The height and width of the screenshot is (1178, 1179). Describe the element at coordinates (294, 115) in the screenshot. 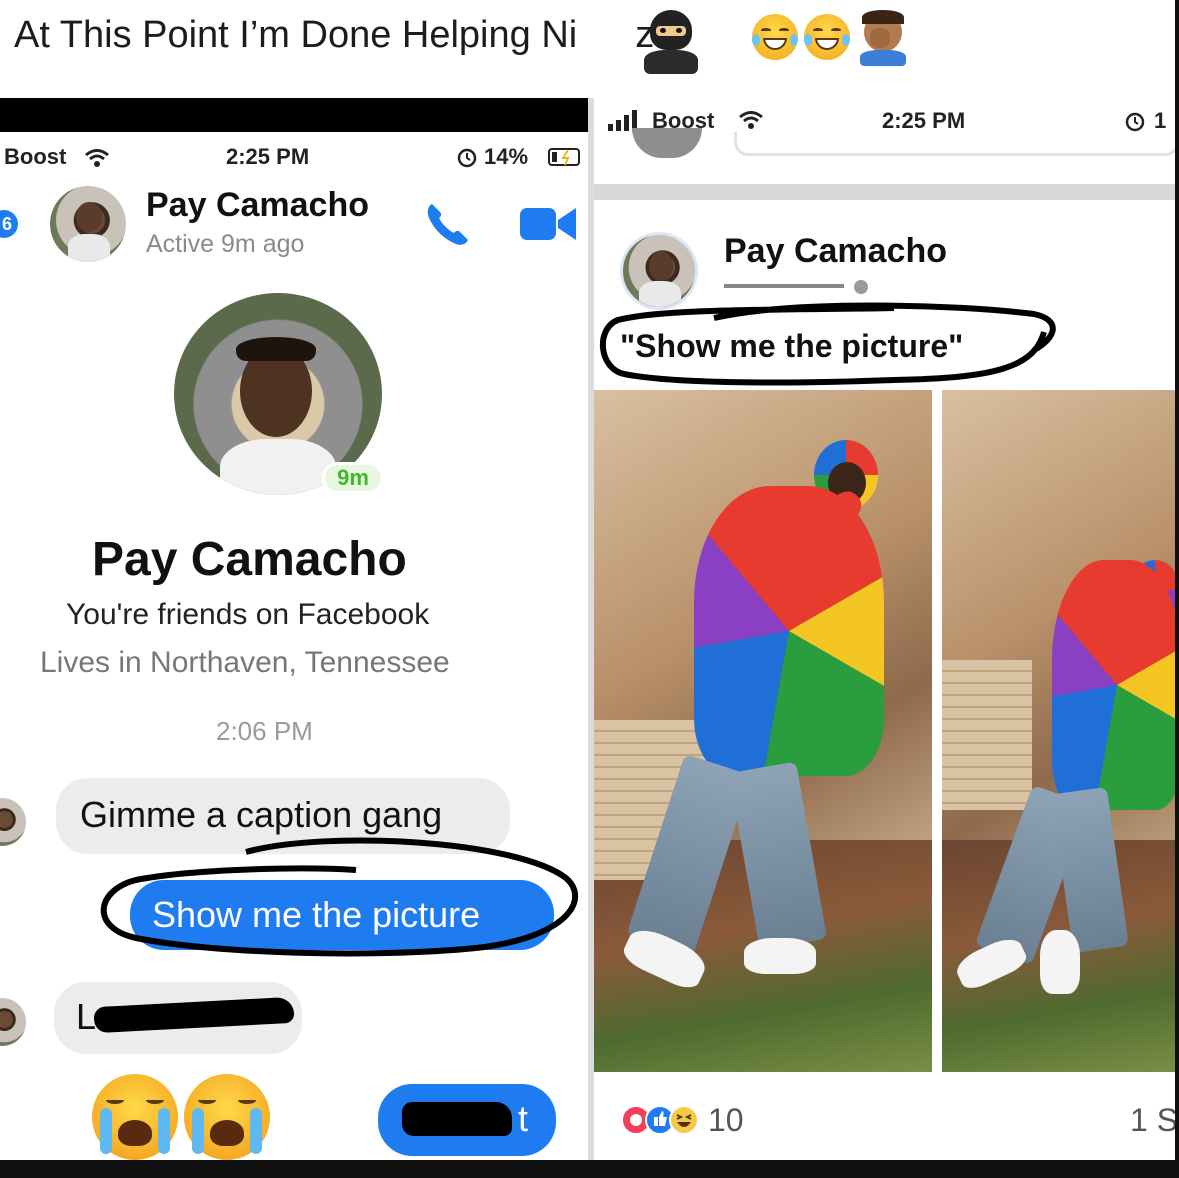

I see `top-black-bar` at that location.